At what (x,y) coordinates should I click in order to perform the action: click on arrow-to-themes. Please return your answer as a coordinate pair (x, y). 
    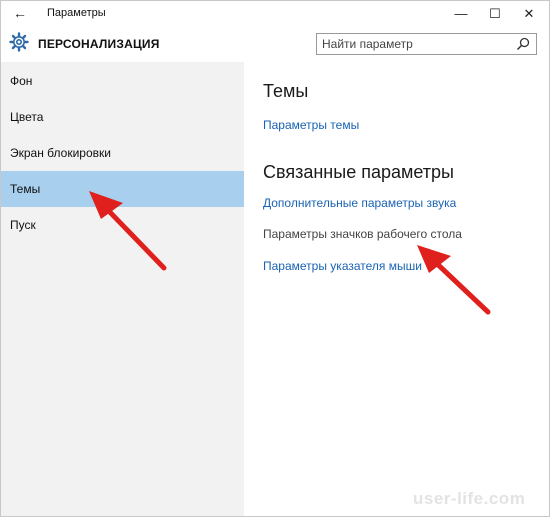
    Looking at the image, I should click on (128, 231).